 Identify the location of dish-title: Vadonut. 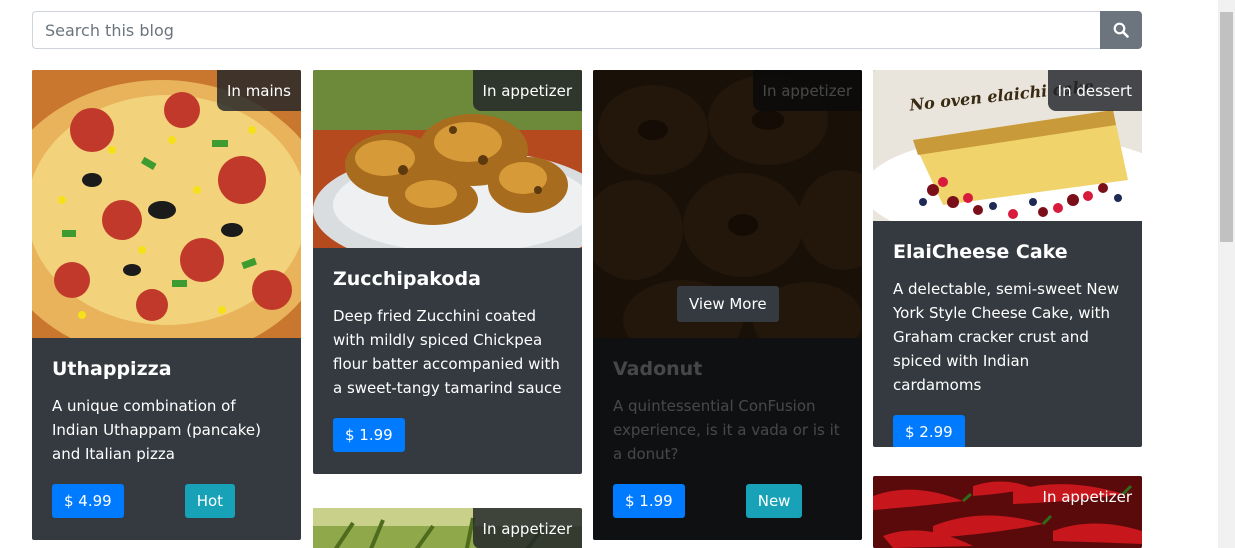
(658, 369).